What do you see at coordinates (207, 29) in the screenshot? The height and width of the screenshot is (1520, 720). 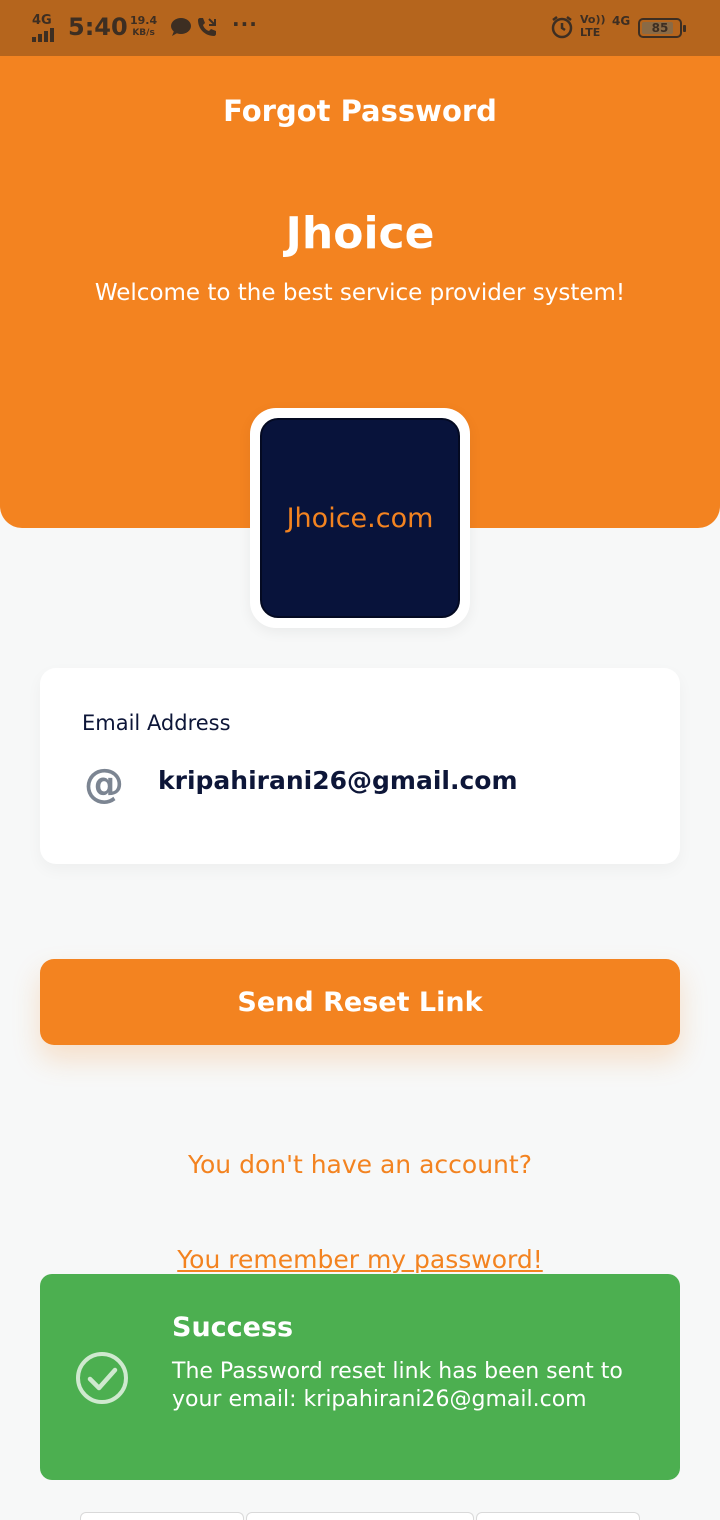 I see `missed-call-icon` at bounding box center [207, 29].